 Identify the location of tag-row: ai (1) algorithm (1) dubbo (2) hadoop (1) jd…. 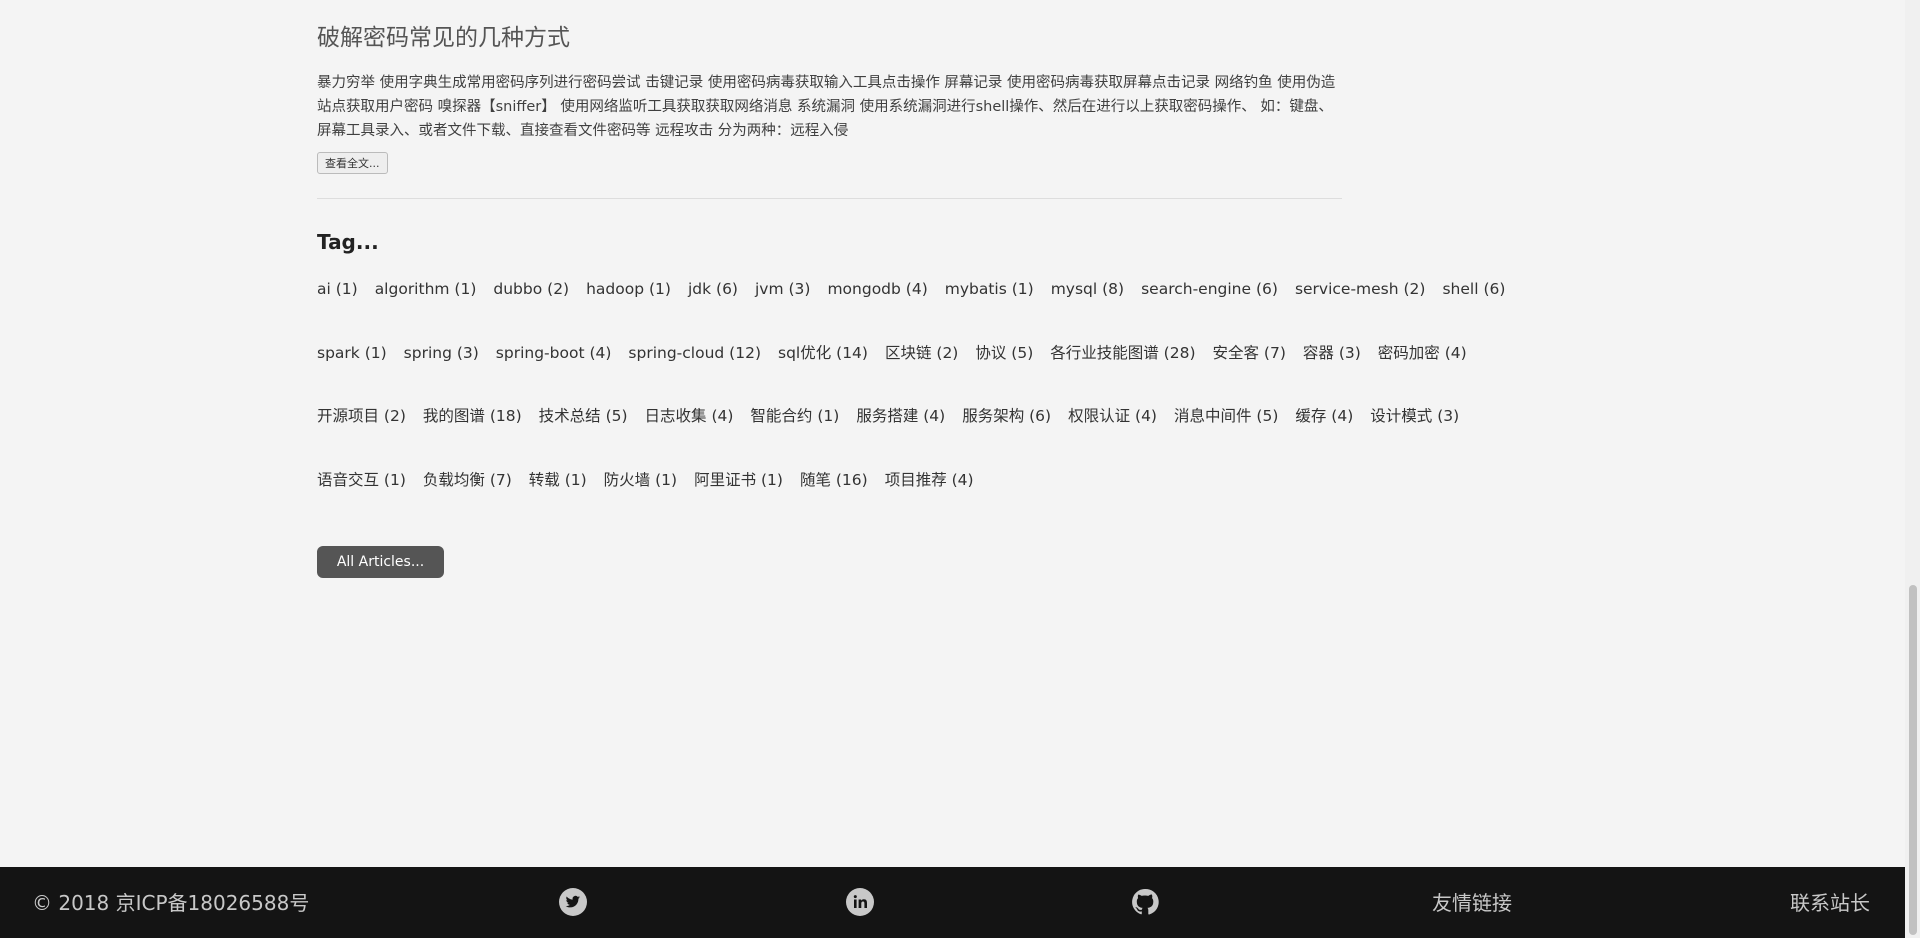
(977, 310).